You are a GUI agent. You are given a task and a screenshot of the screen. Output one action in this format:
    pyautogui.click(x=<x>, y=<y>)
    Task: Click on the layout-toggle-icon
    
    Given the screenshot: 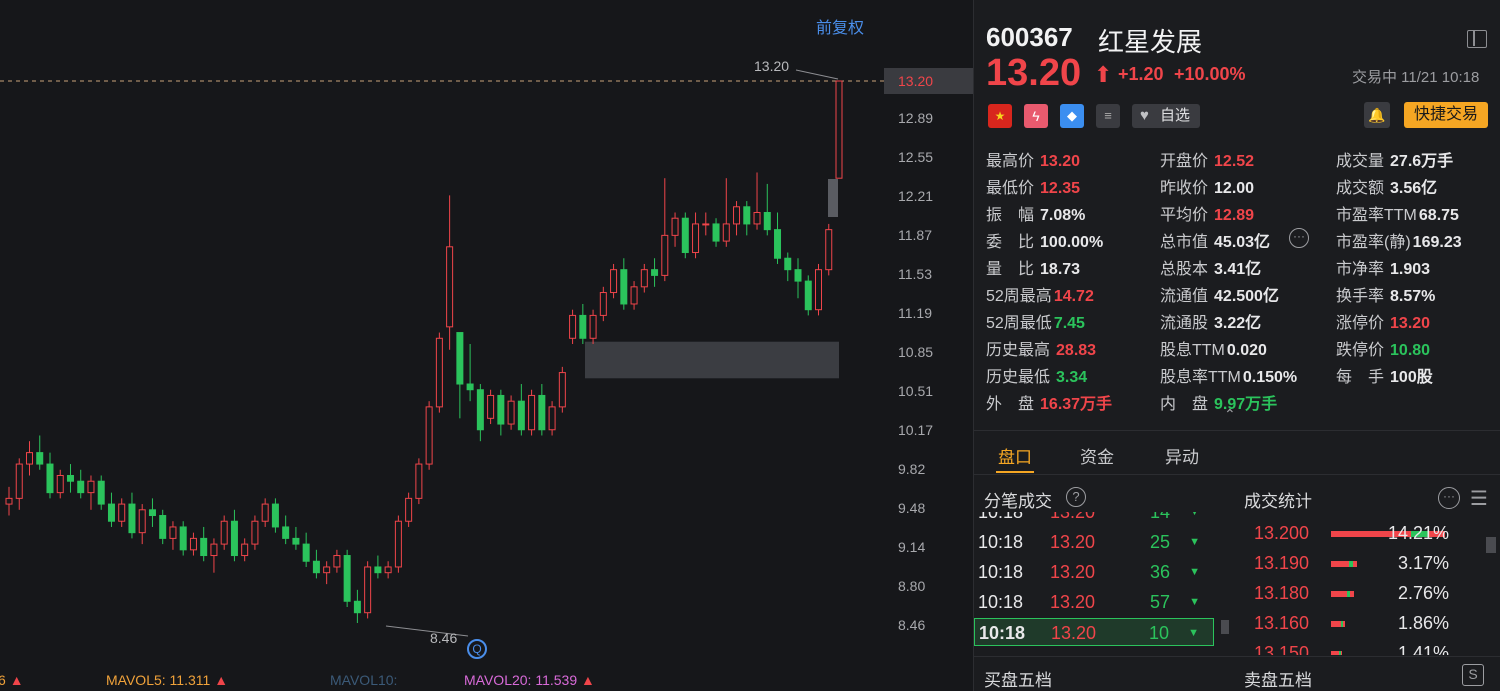 What is the action you would take?
    pyautogui.click(x=1477, y=39)
    